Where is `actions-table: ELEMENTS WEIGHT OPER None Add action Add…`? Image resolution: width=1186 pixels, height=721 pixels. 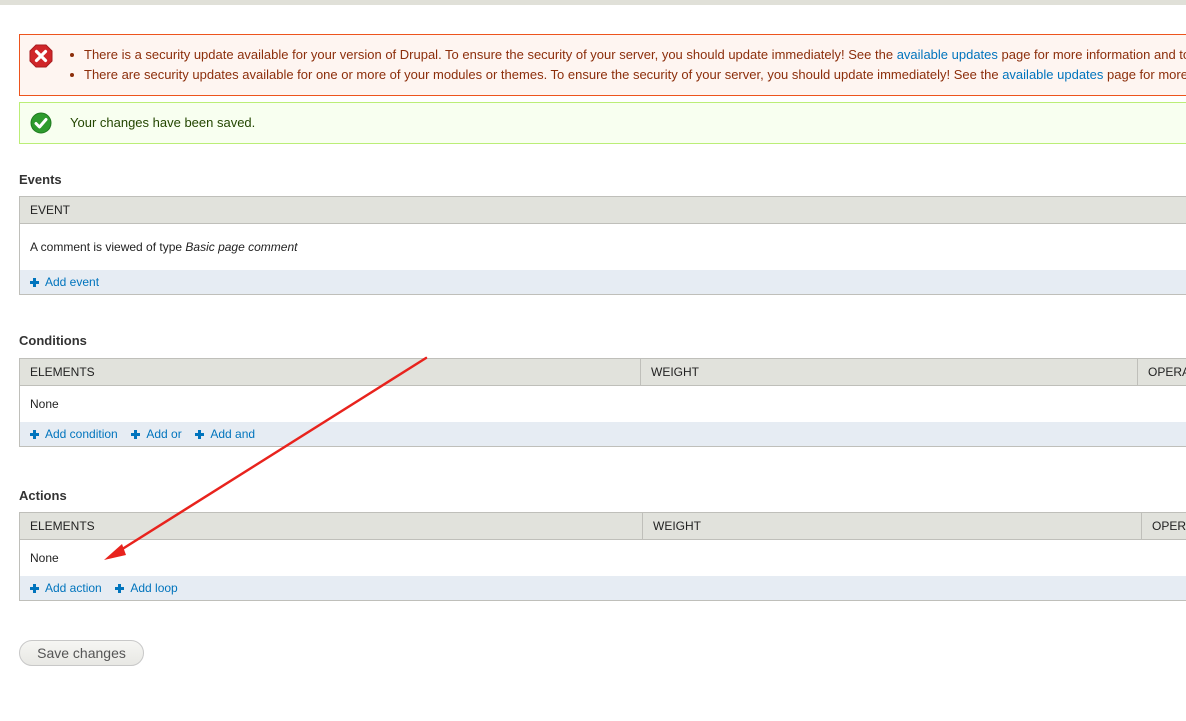 actions-table: ELEMENTS WEIGHT OPER None Add action Add… is located at coordinates (602, 556).